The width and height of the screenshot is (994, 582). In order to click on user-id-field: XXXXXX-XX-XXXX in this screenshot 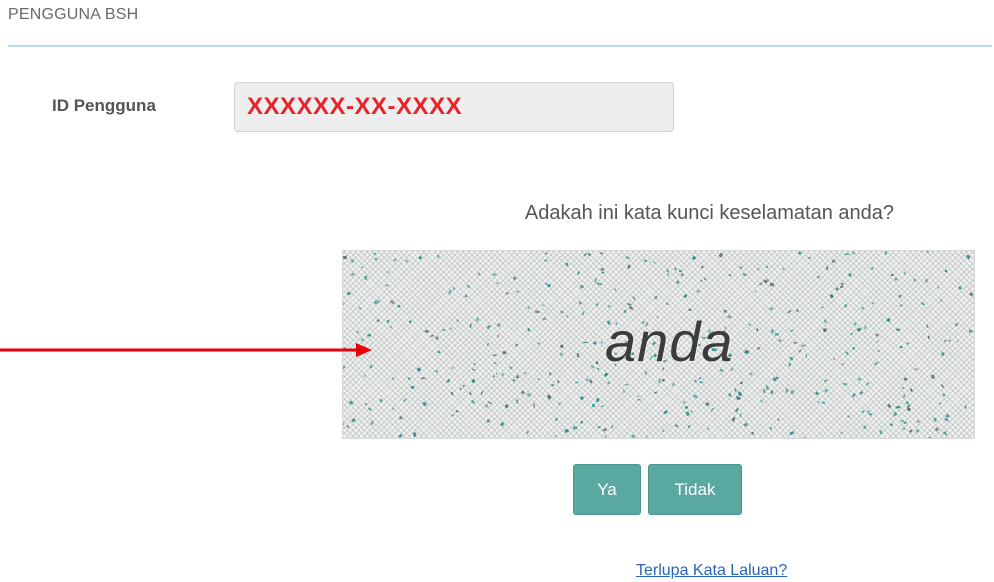, I will do `click(454, 107)`.